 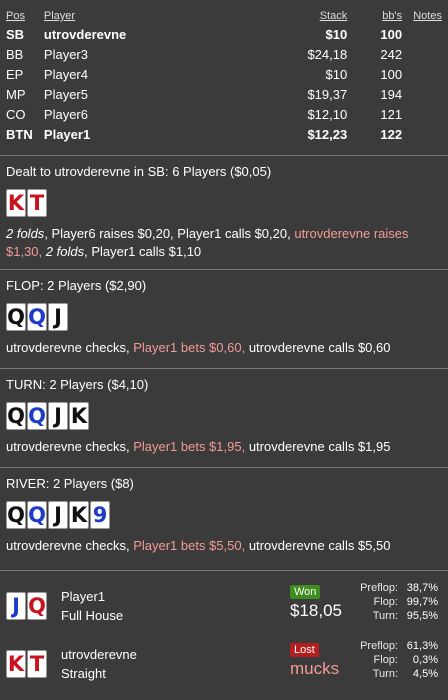 I want to click on seat-position: MP, so click(x=16, y=94).